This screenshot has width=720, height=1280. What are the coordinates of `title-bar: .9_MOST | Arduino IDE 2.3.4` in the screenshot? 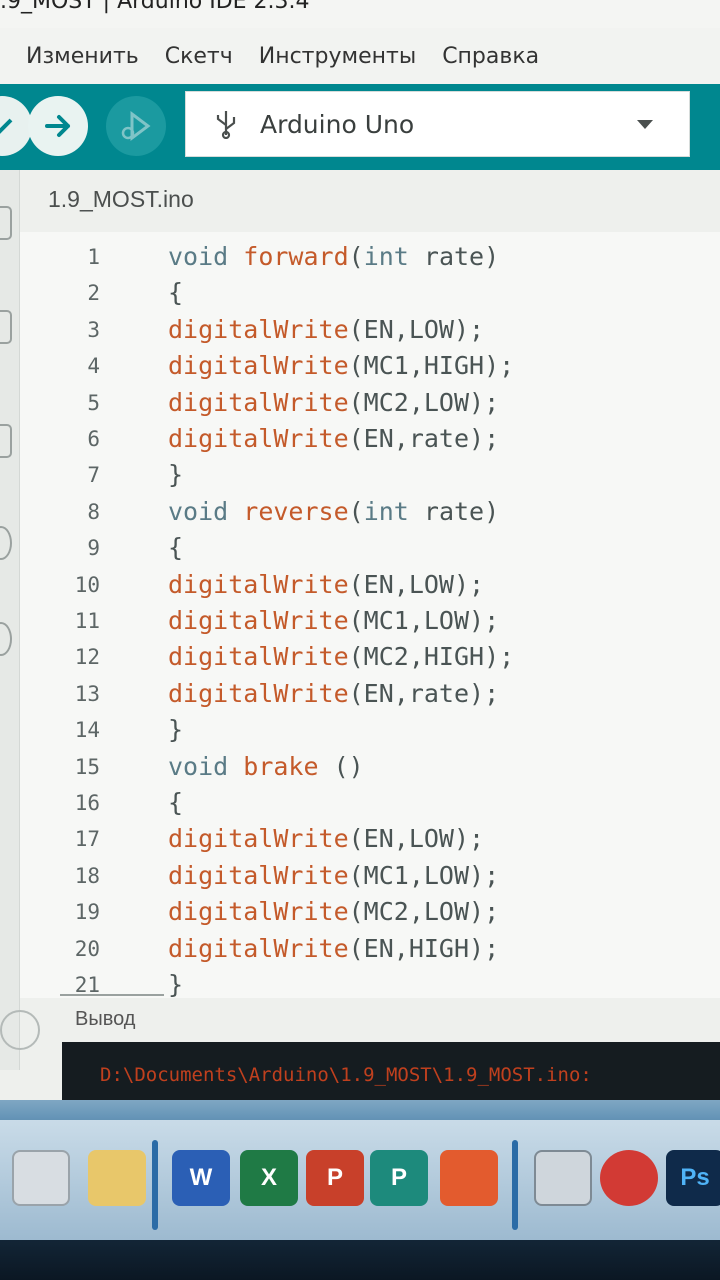 It's located at (360, 14).